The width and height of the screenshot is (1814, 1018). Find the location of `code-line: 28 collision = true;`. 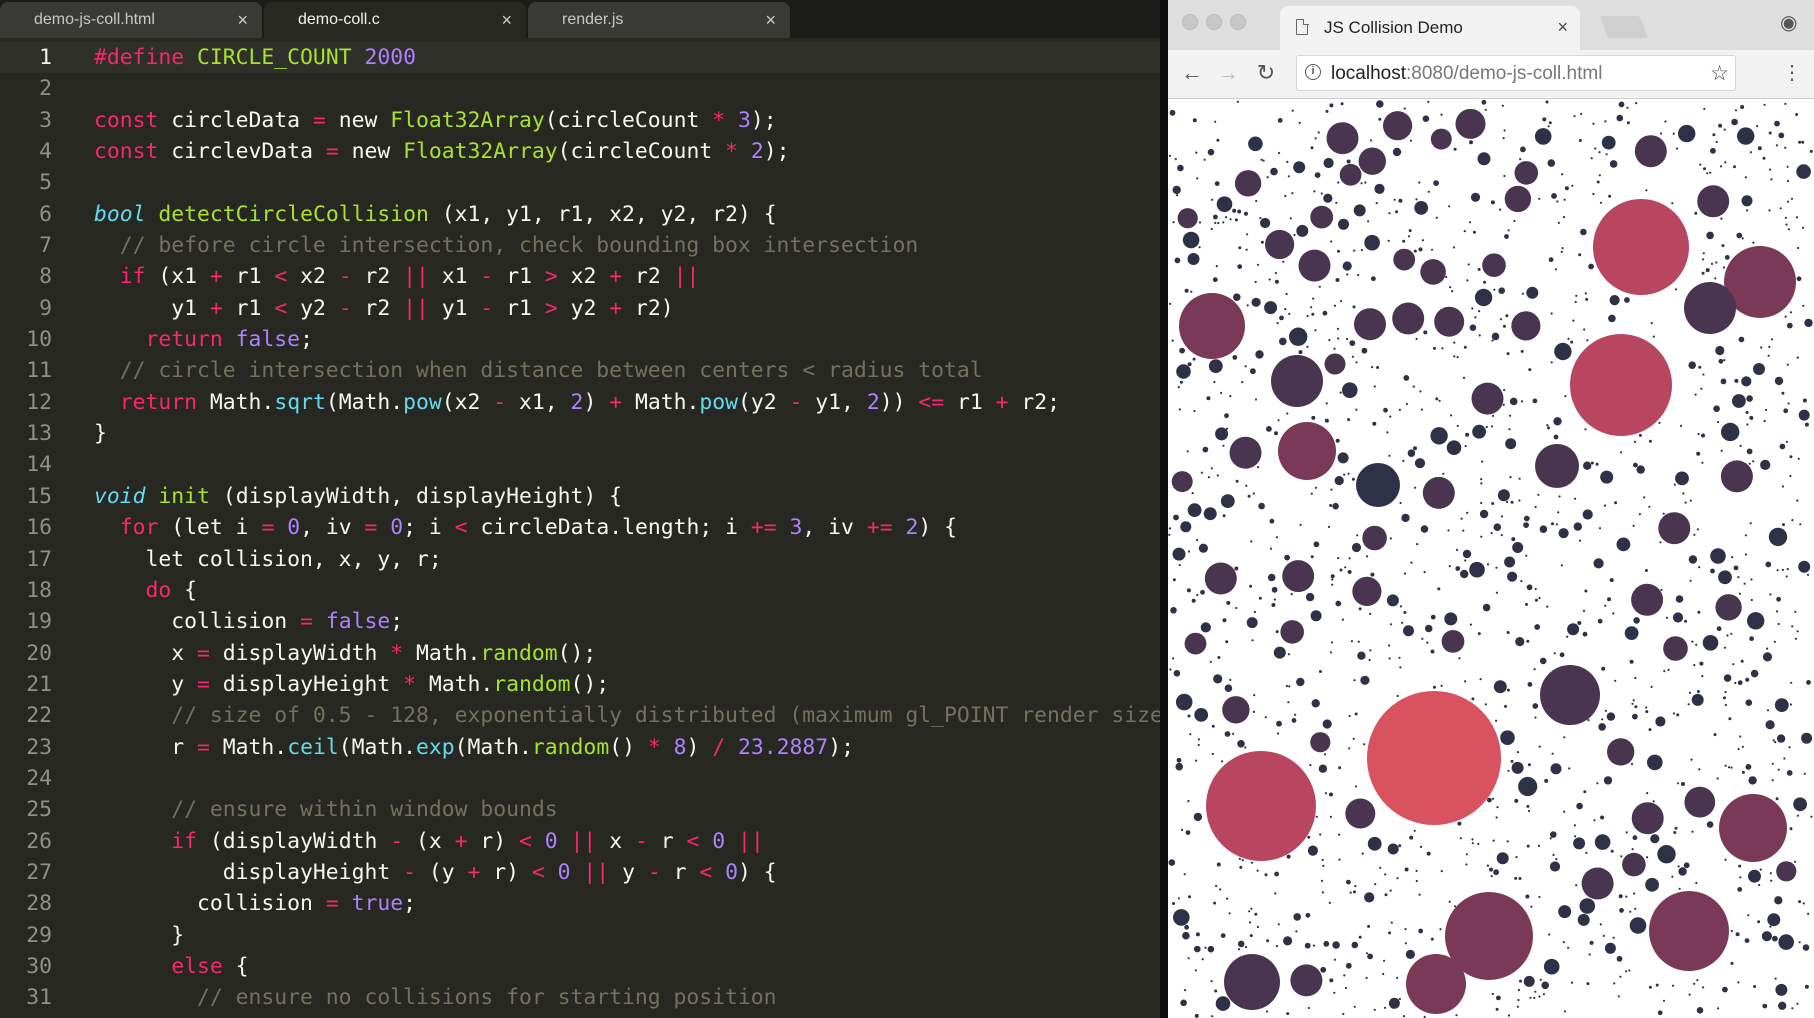

code-line: 28 collision = true; is located at coordinates (580, 903).